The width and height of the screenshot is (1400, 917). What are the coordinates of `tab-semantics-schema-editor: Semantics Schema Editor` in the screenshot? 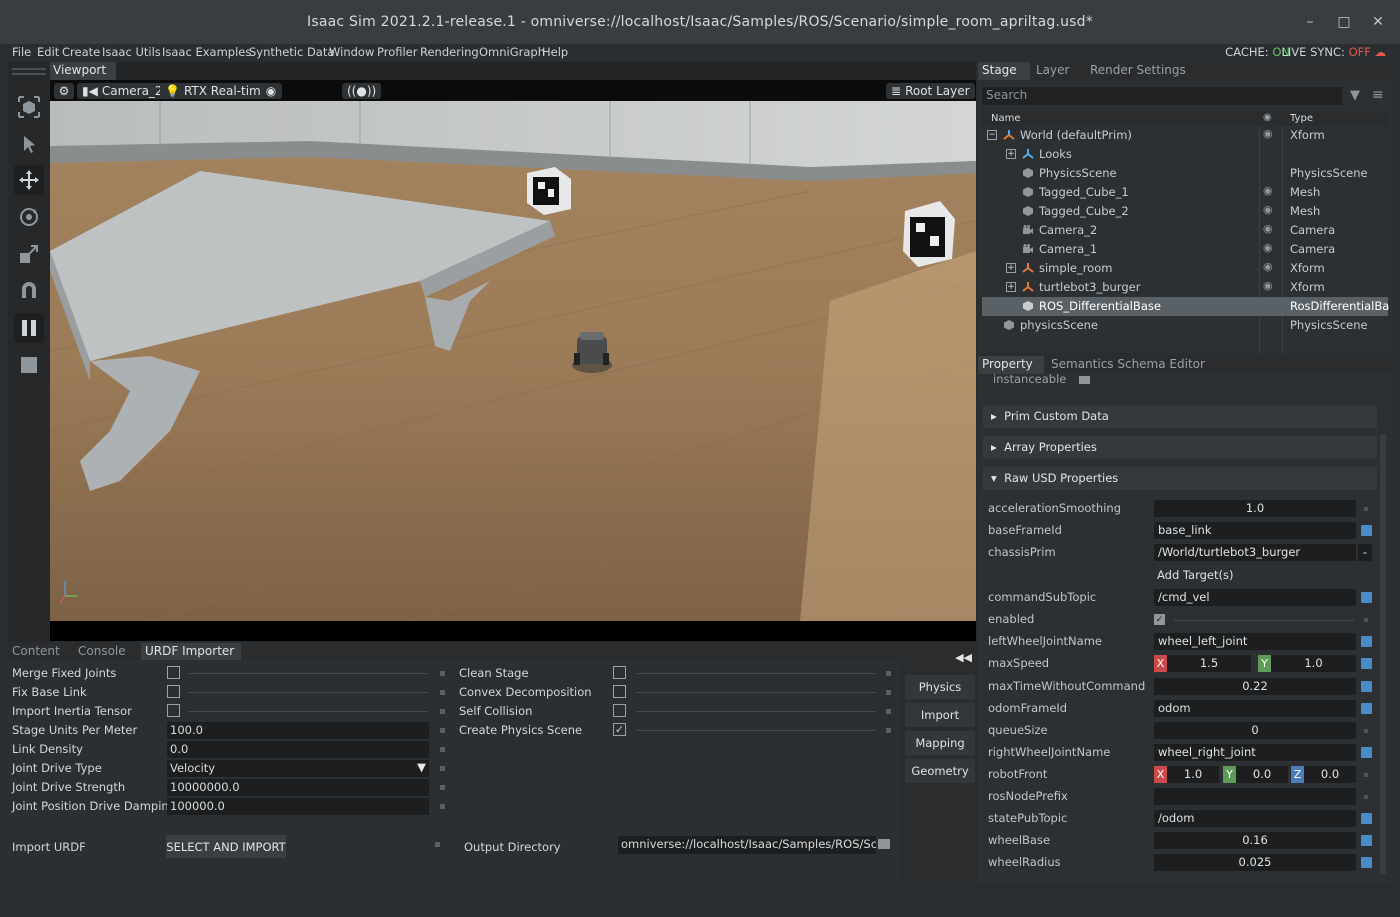 It's located at (1128, 365).